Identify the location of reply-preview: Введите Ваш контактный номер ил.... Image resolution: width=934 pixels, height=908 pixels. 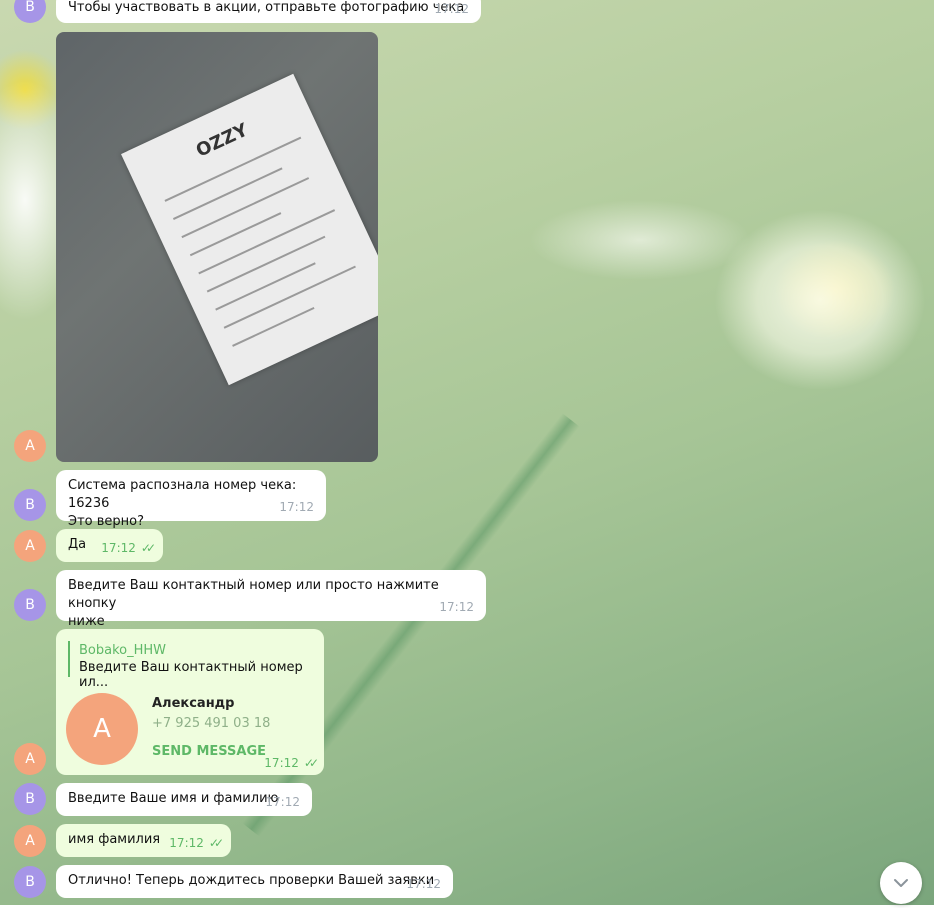
(201, 675).